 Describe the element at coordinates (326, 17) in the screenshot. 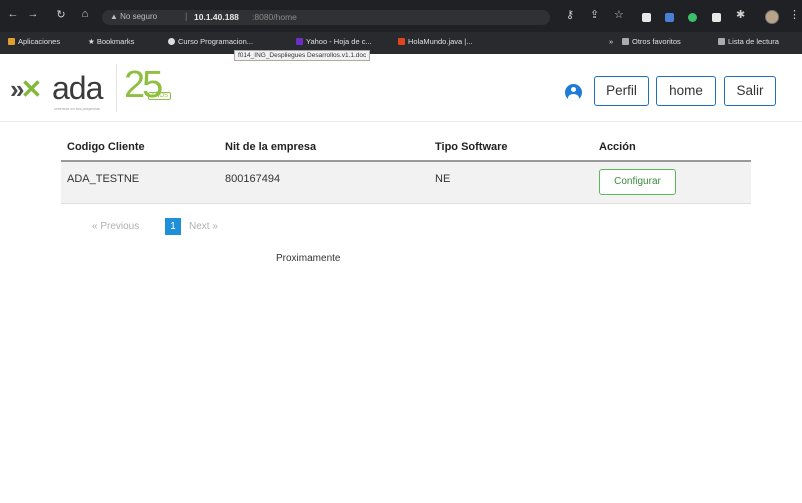

I see `address-bar: ▲ No seguro | 10.1.40.188 :8080/home` at that location.